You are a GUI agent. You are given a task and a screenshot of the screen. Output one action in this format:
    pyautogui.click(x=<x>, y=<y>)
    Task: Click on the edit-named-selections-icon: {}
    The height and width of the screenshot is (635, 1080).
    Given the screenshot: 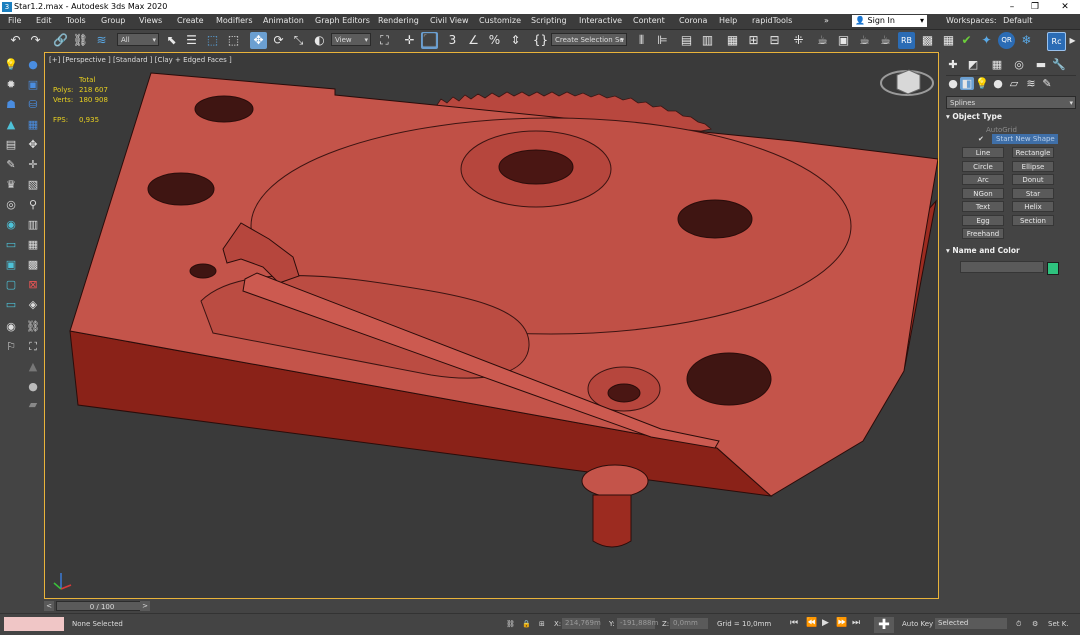 What is the action you would take?
    pyautogui.click(x=540, y=40)
    